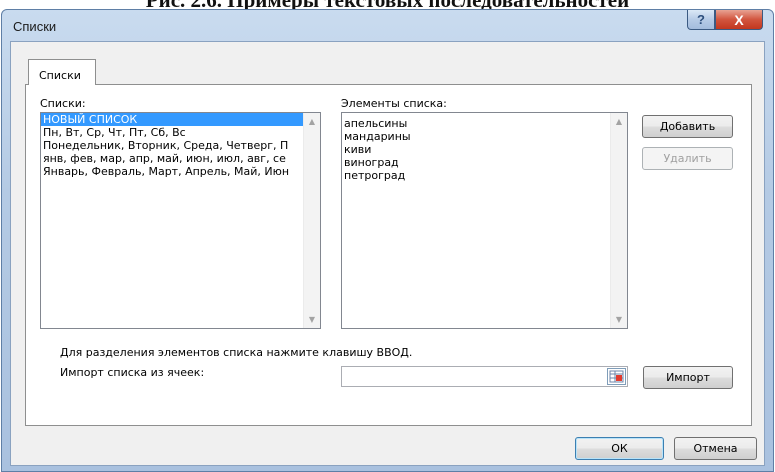  What do you see at coordinates (484, 123) in the screenshot?
I see `list-item: апельсины` at bounding box center [484, 123].